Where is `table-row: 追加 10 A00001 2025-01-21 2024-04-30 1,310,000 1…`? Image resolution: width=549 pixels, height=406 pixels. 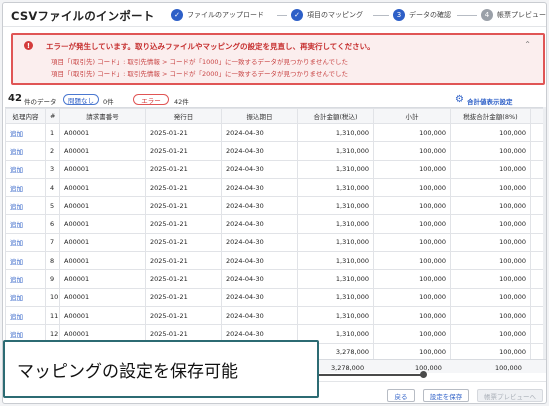
table-row: 追加 10 A00001 2025-01-21 2024-04-30 1,310,000 1… is located at coordinates (275, 297).